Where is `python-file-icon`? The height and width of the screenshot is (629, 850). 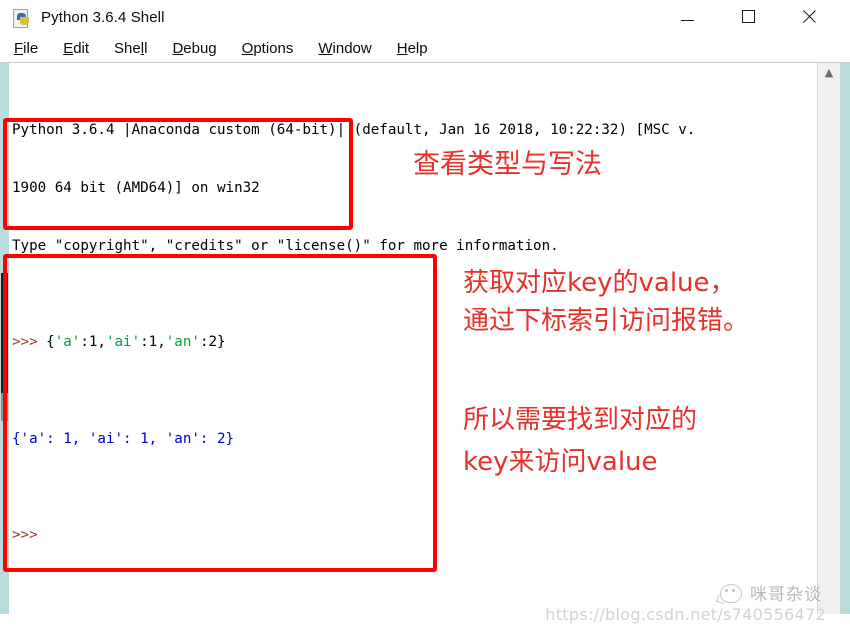
python-file-icon is located at coordinates (22, 18).